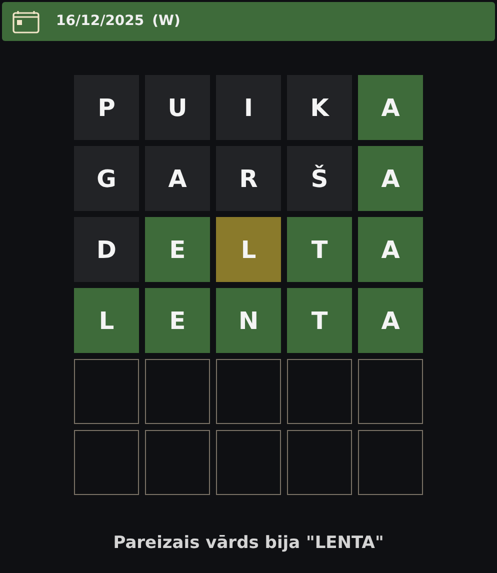  Describe the element at coordinates (248, 178) in the screenshot. I see `letter-tile: R` at that location.